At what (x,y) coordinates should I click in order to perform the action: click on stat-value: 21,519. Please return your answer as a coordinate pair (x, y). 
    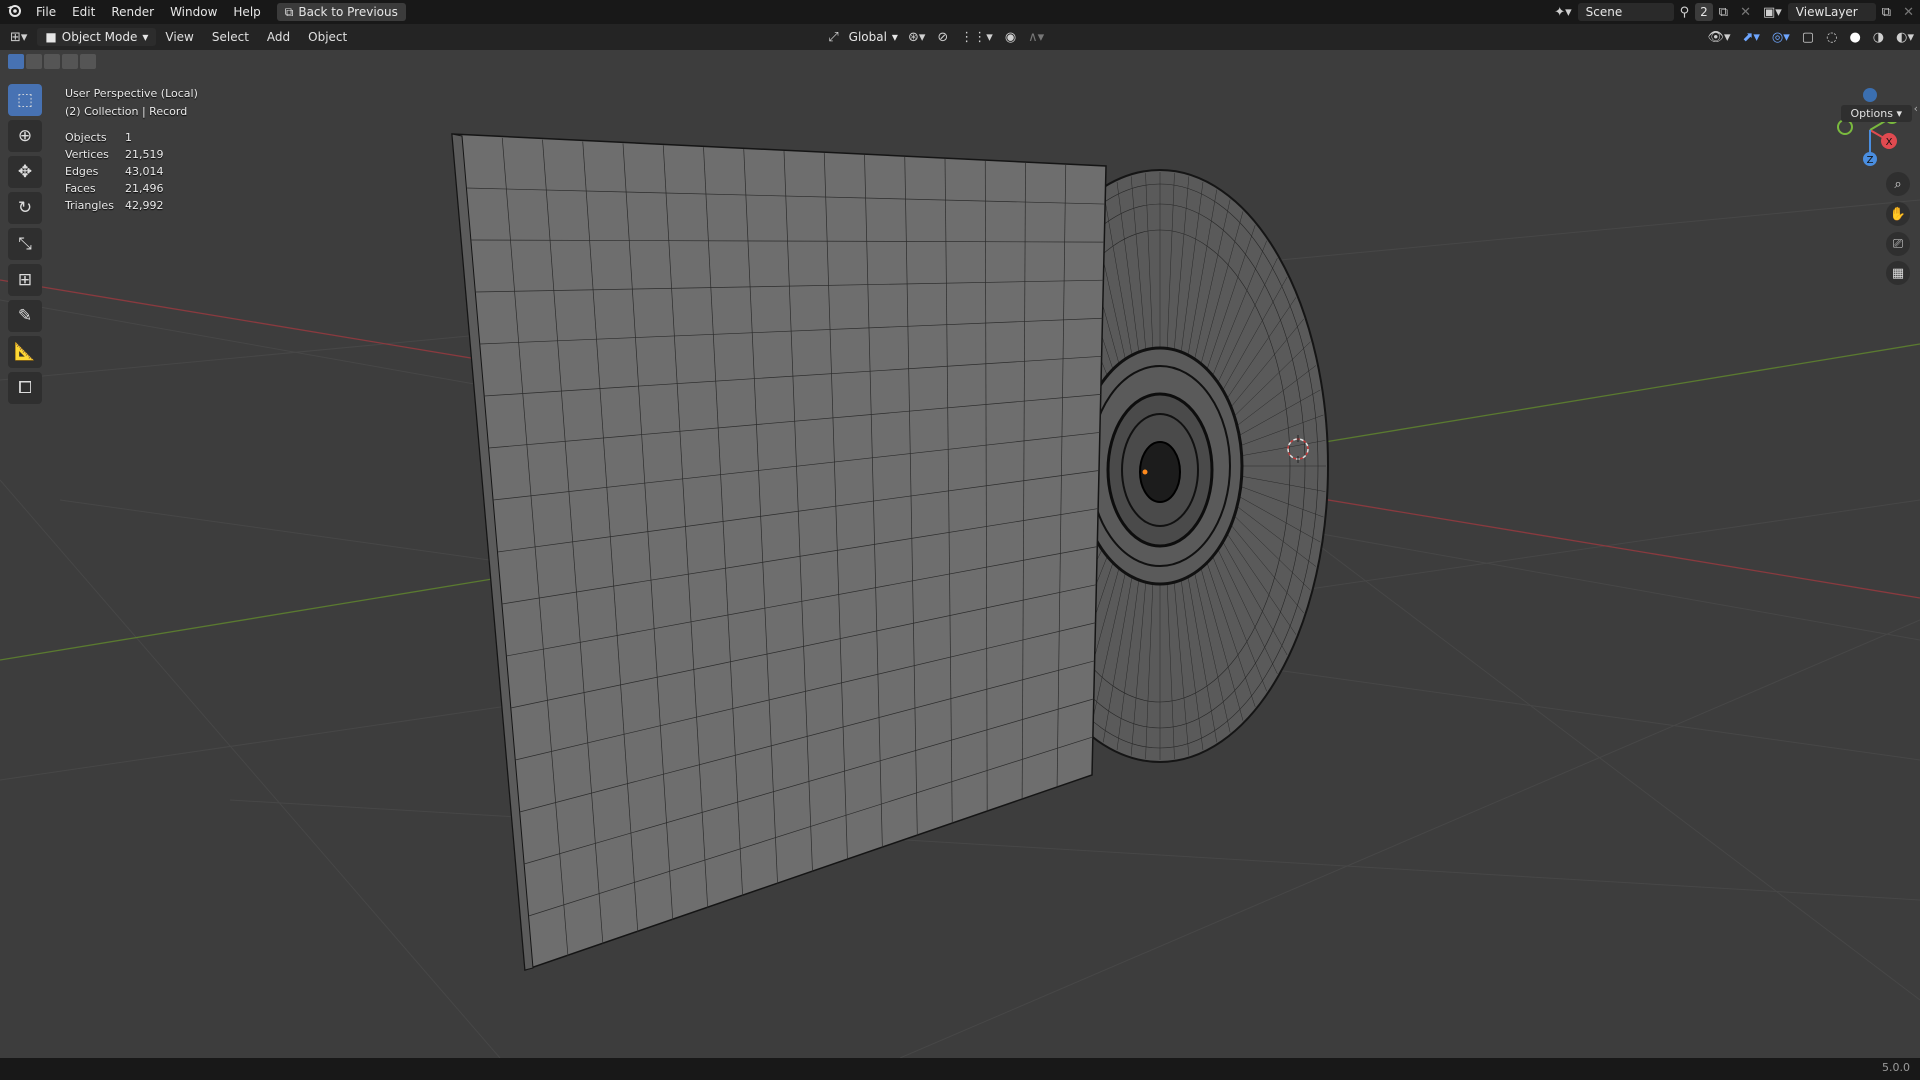
    Looking at the image, I should click on (144, 154).